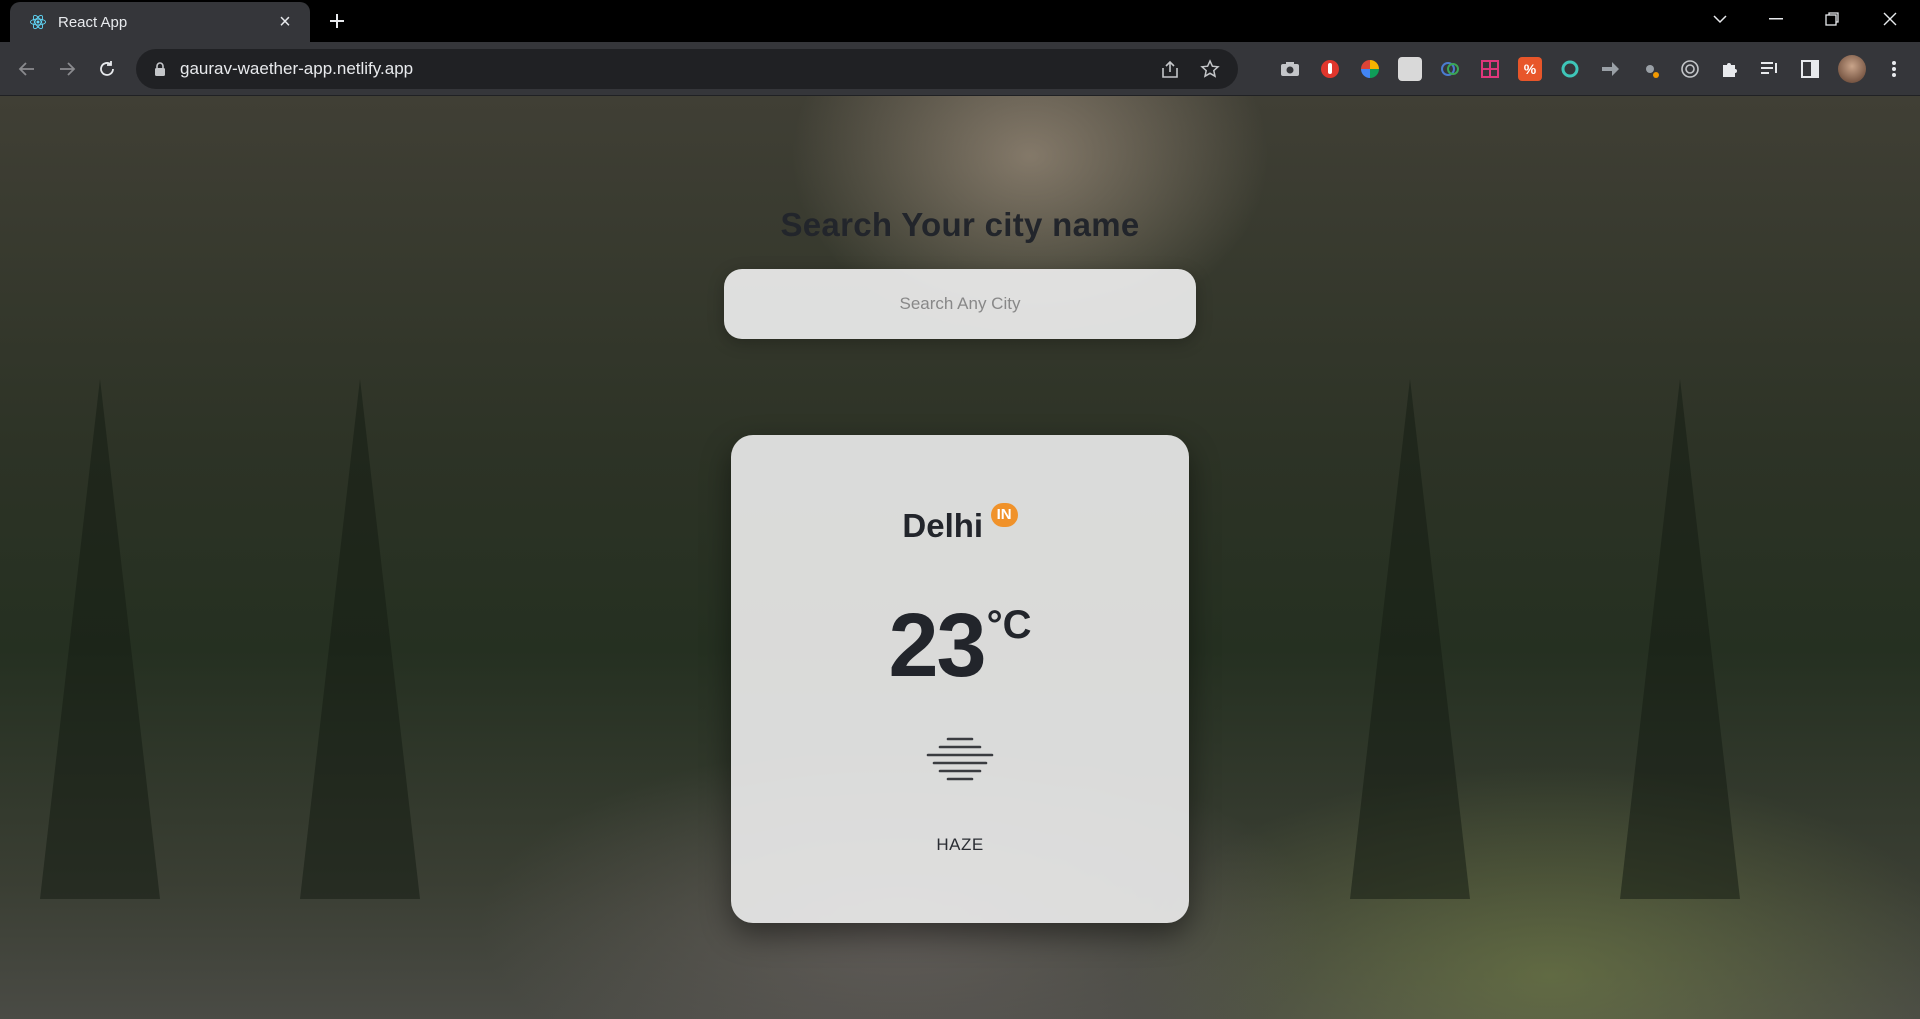 The height and width of the screenshot is (1019, 1920). What do you see at coordinates (960, 21) in the screenshot?
I see `tab-bar: React App ×` at bounding box center [960, 21].